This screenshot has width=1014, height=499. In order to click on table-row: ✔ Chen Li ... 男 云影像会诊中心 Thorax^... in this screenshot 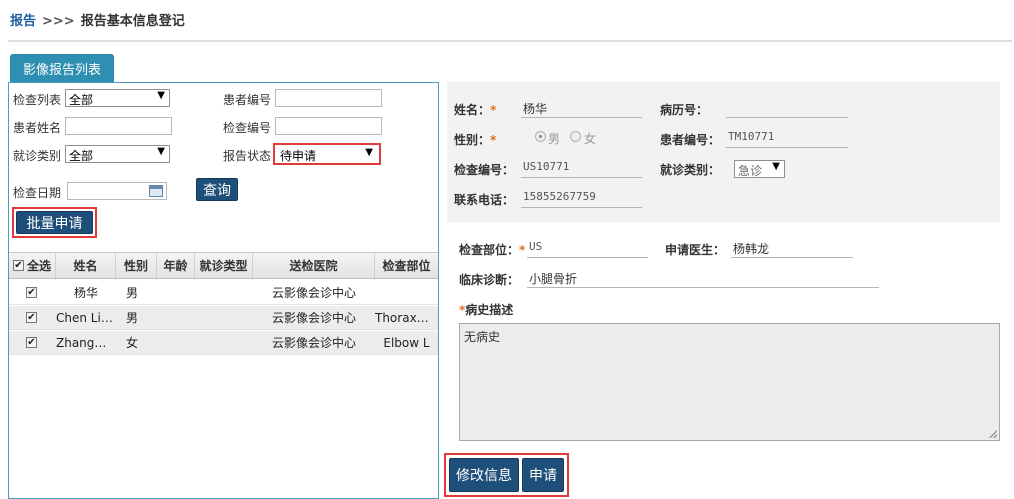, I will do `click(223, 318)`.